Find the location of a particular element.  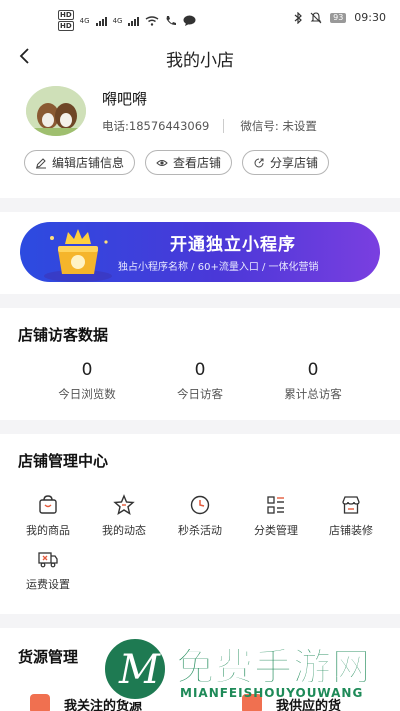

wechat-id: 微信号: 未设置 is located at coordinates (278, 126).